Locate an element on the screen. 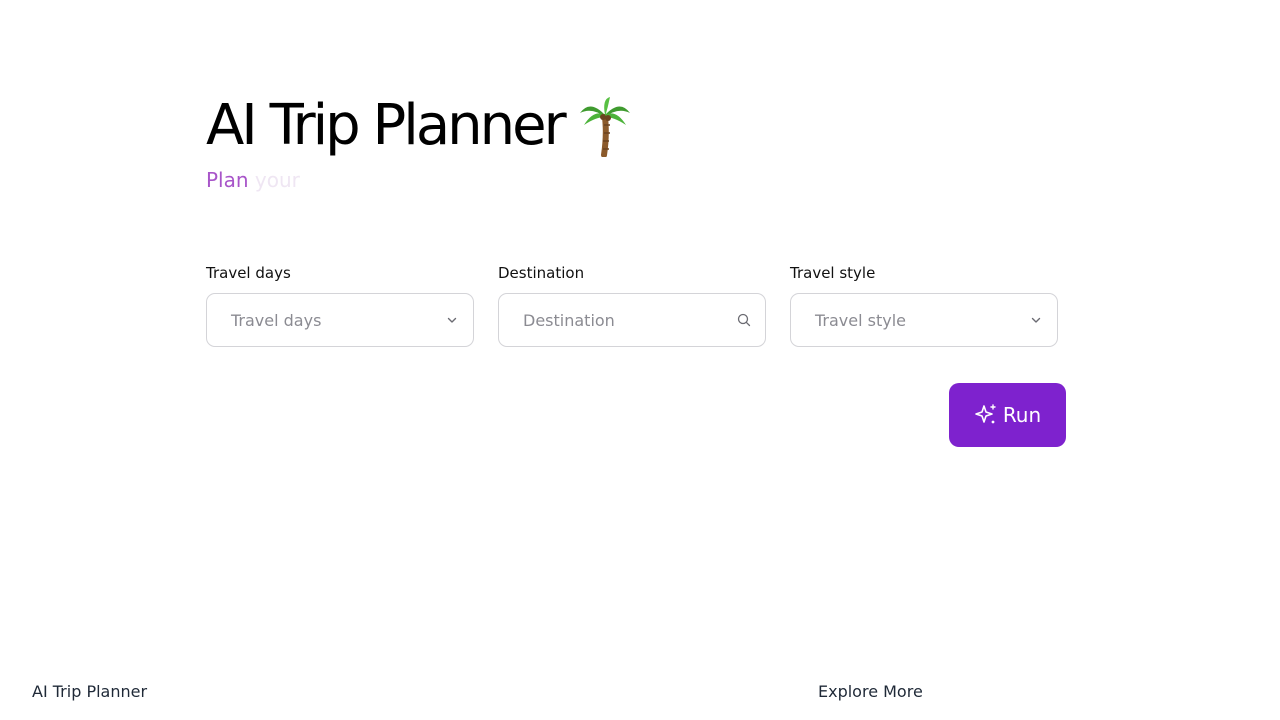 This screenshot has width=1280, height=720. page-title: AI Trip Planner is located at coordinates (386, 125).